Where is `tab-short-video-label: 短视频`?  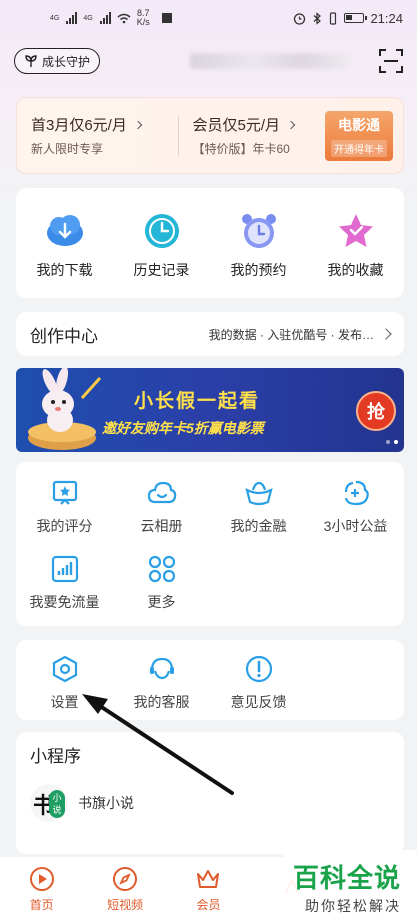 tab-short-video-label: 短视频 is located at coordinates (125, 904).